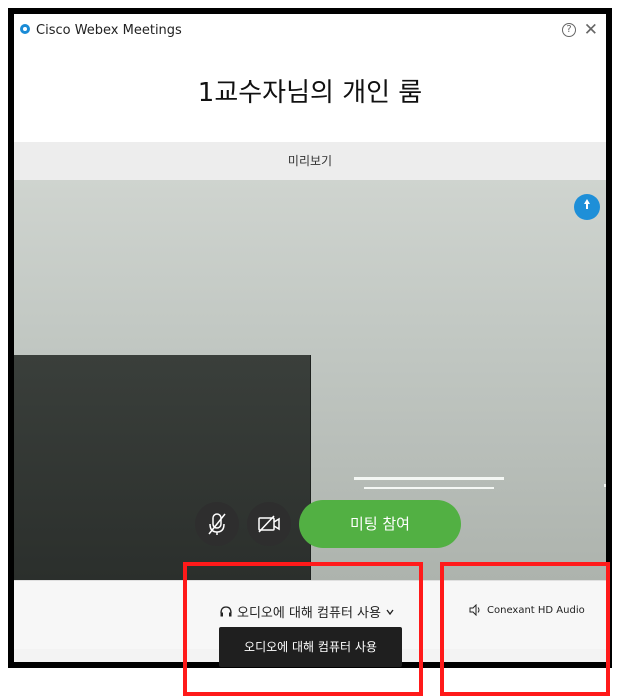  I want to click on highlight-box-device, so click(525, 629).